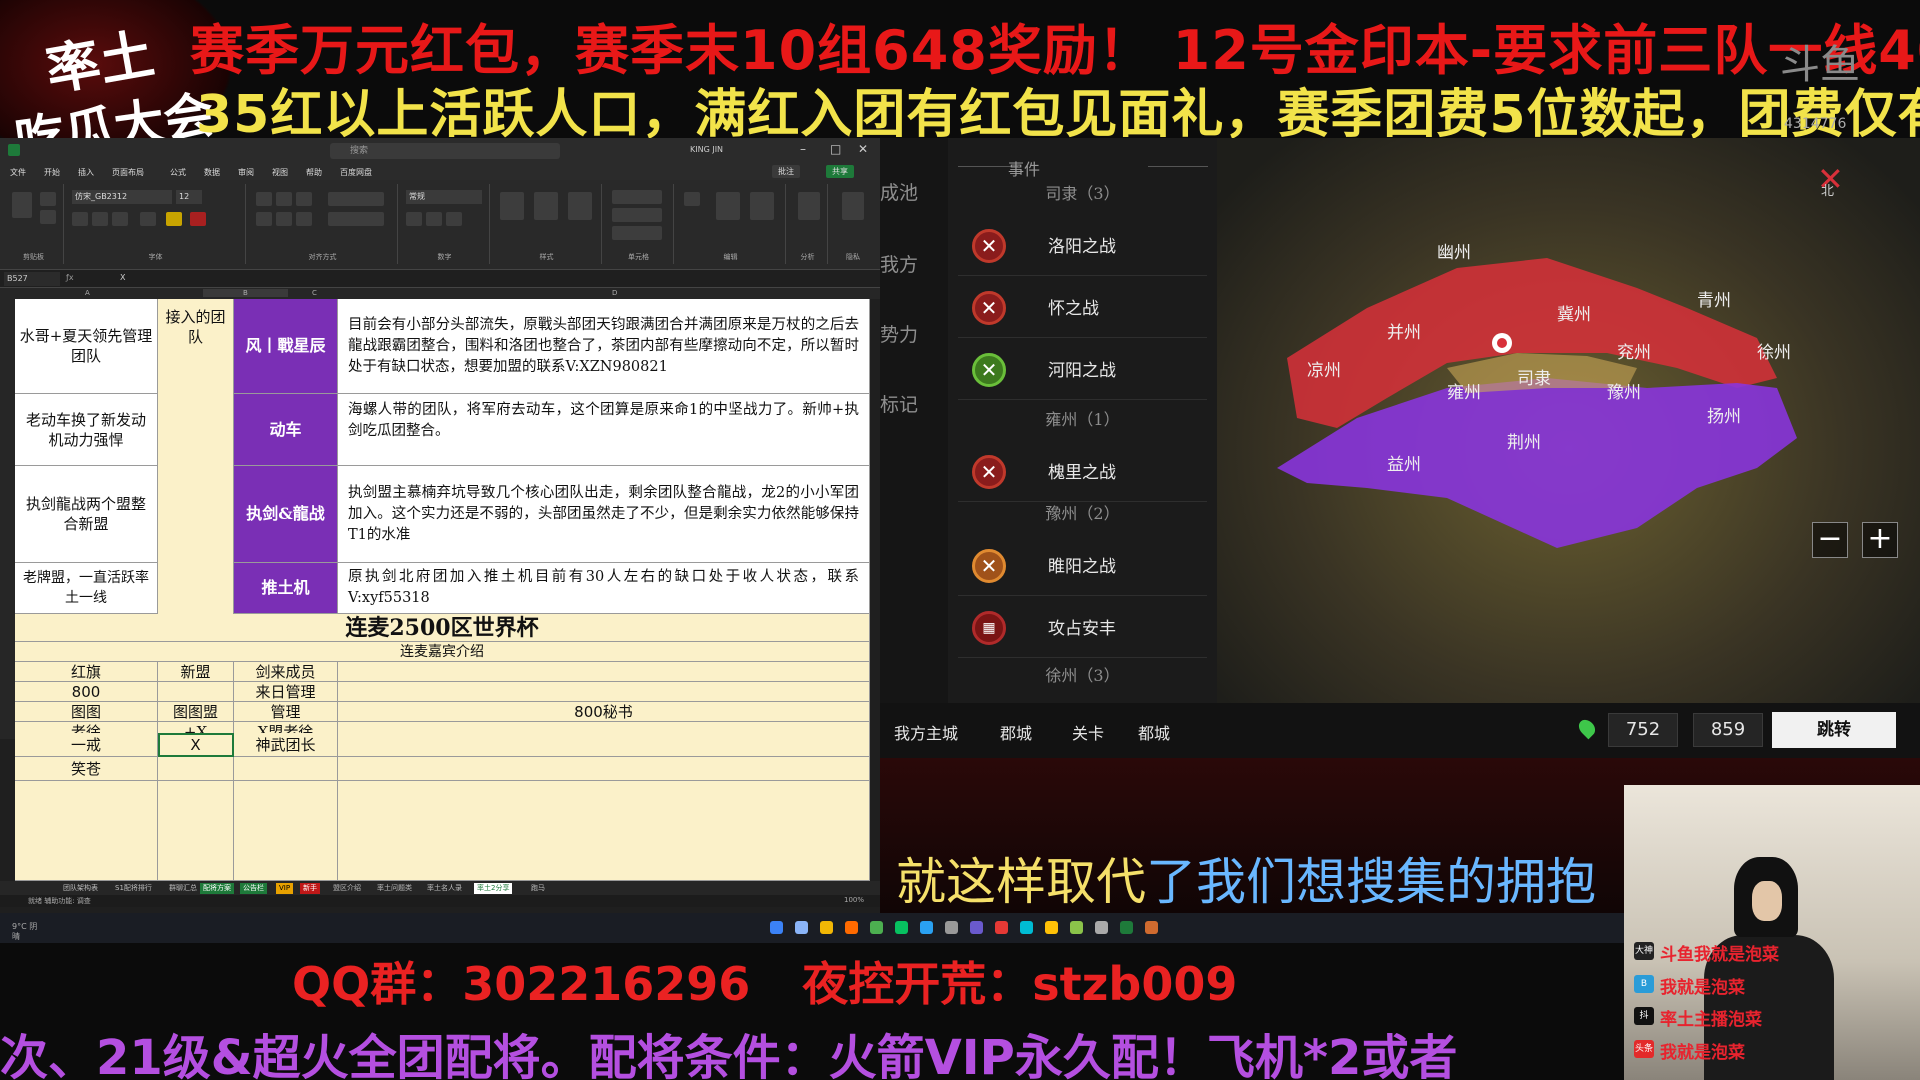 The image size is (1920, 1080). What do you see at coordinates (1880, 540) in the screenshot?
I see `zoom-in-button: +` at bounding box center [1880, 540].